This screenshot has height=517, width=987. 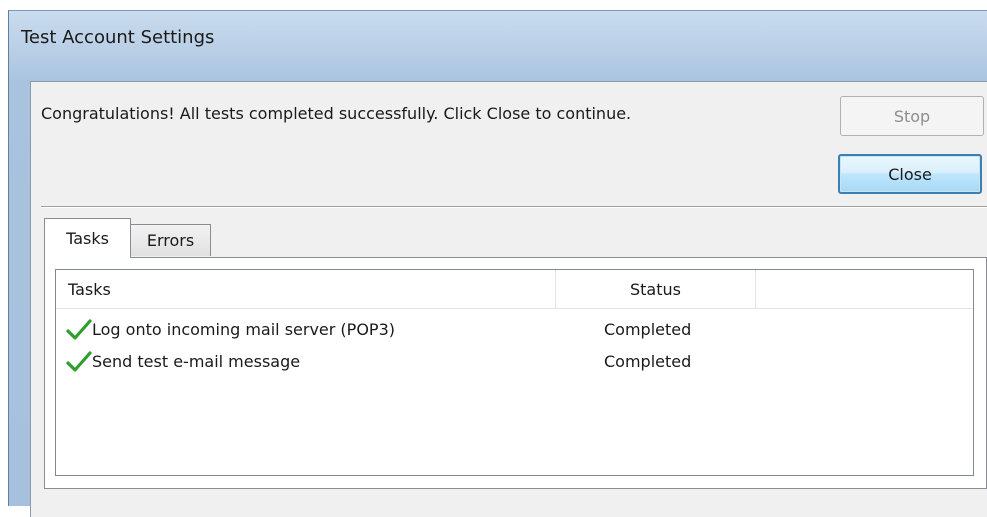 What do you see at coordinates (196, 361) in the screenshot?
I see `task-name: Send test e-mail message` at bounding box center [196, 361].